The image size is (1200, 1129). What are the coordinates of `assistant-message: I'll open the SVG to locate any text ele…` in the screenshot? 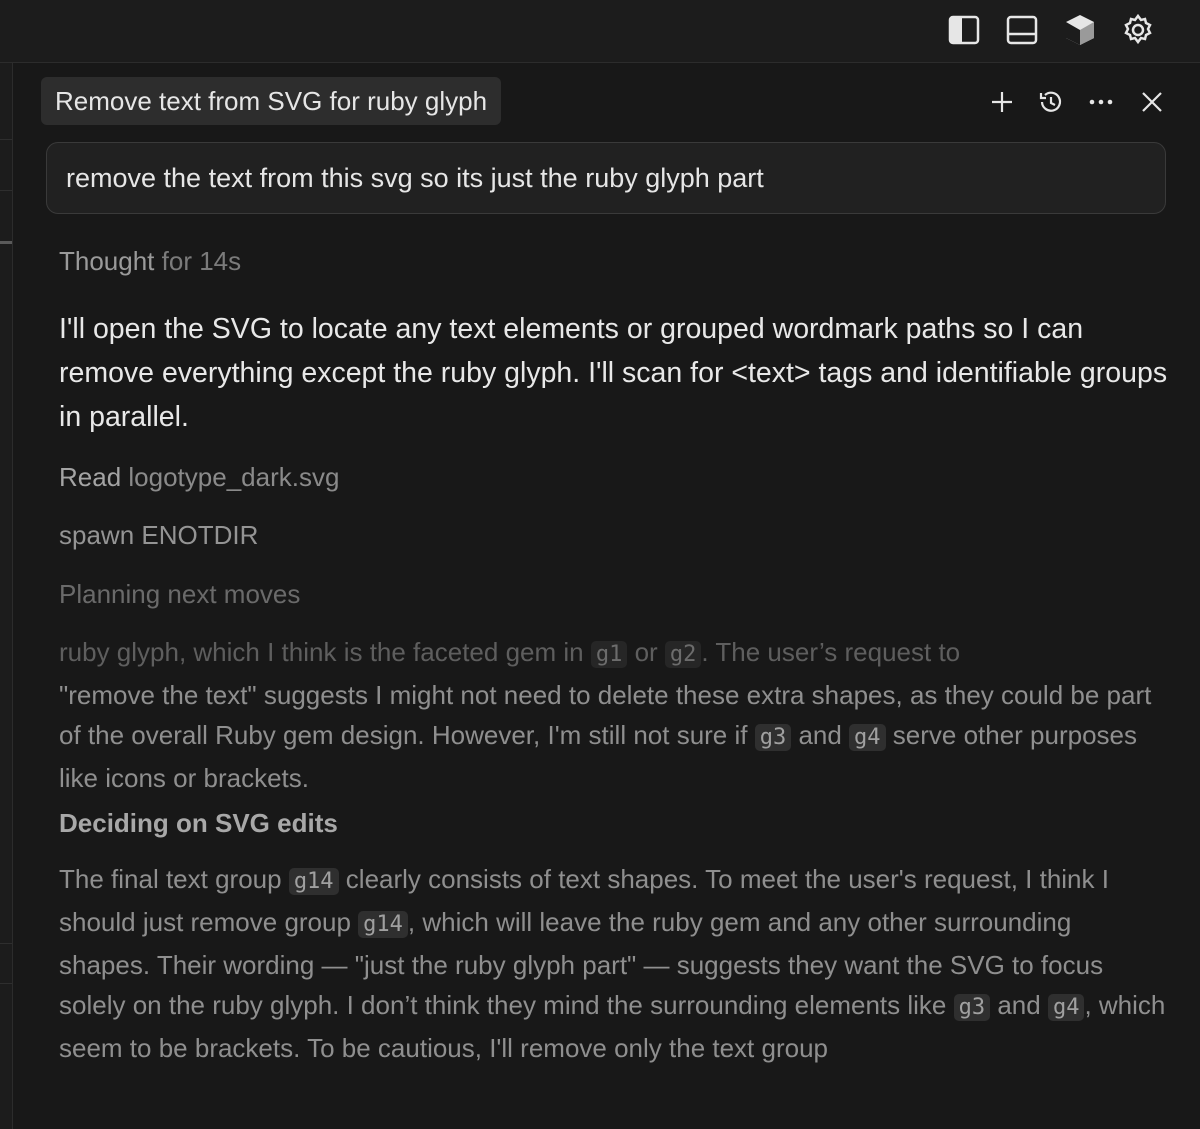 It's located at (613, 373).